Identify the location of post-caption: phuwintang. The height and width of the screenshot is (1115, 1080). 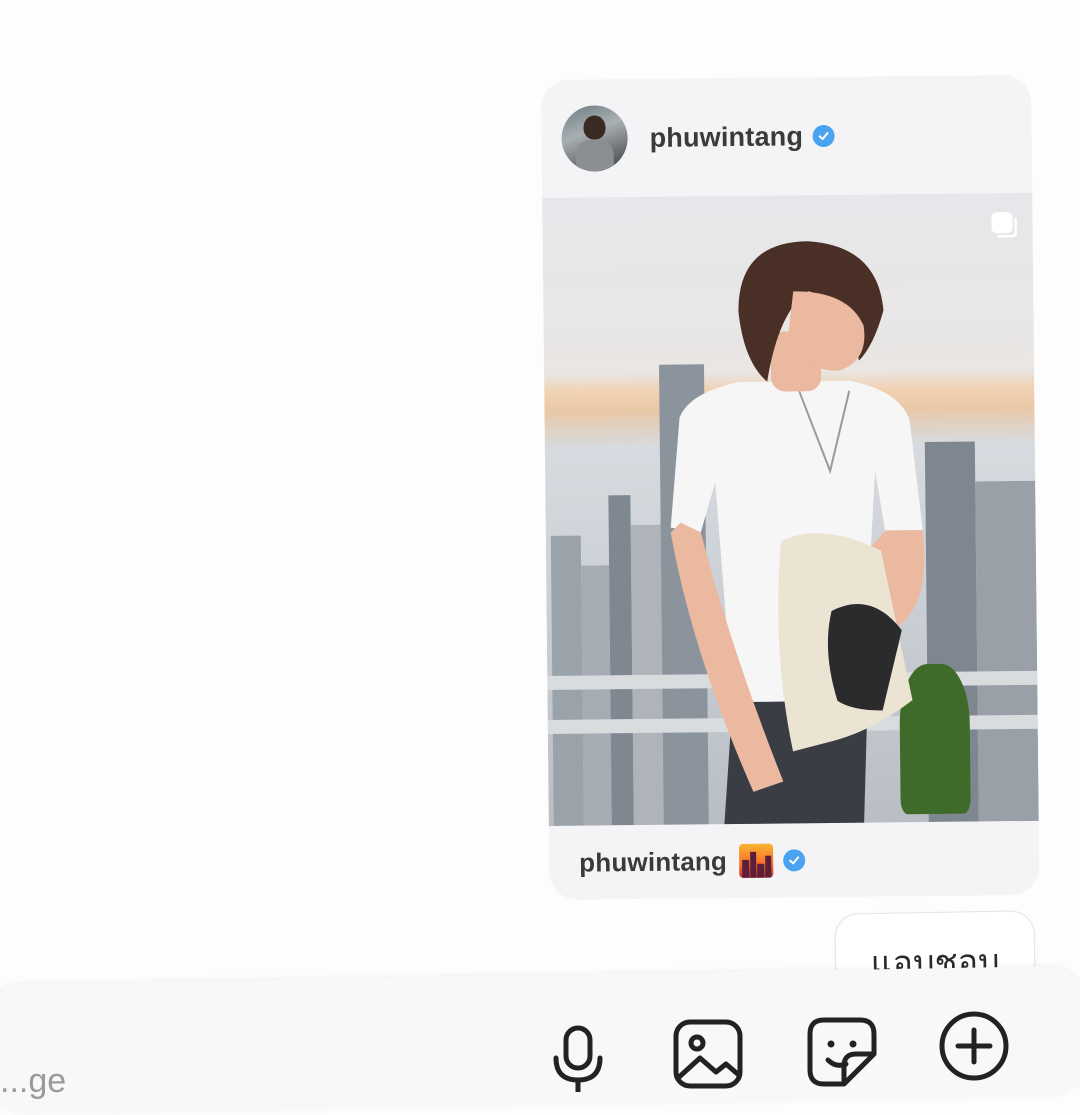
(794, 860).